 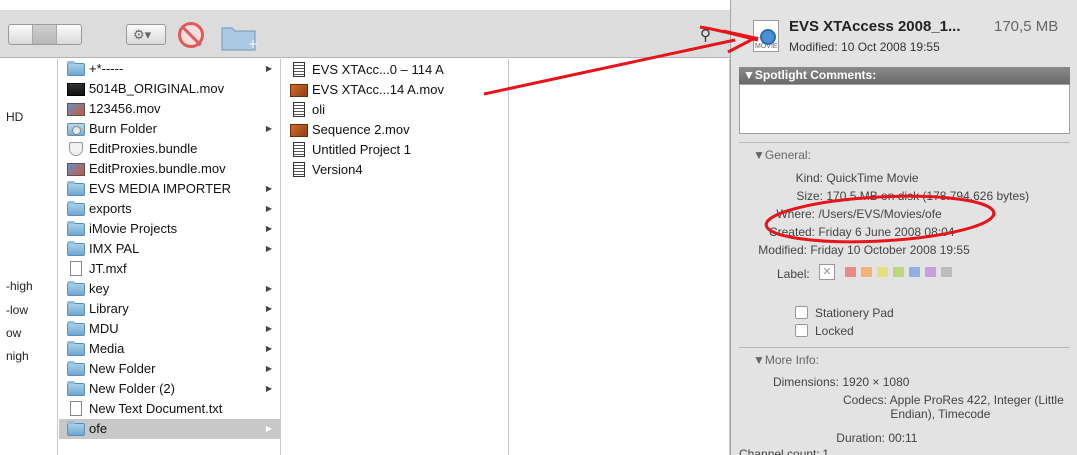 I want to click on list-item: 123456.mov, so click(x=169, y=109).